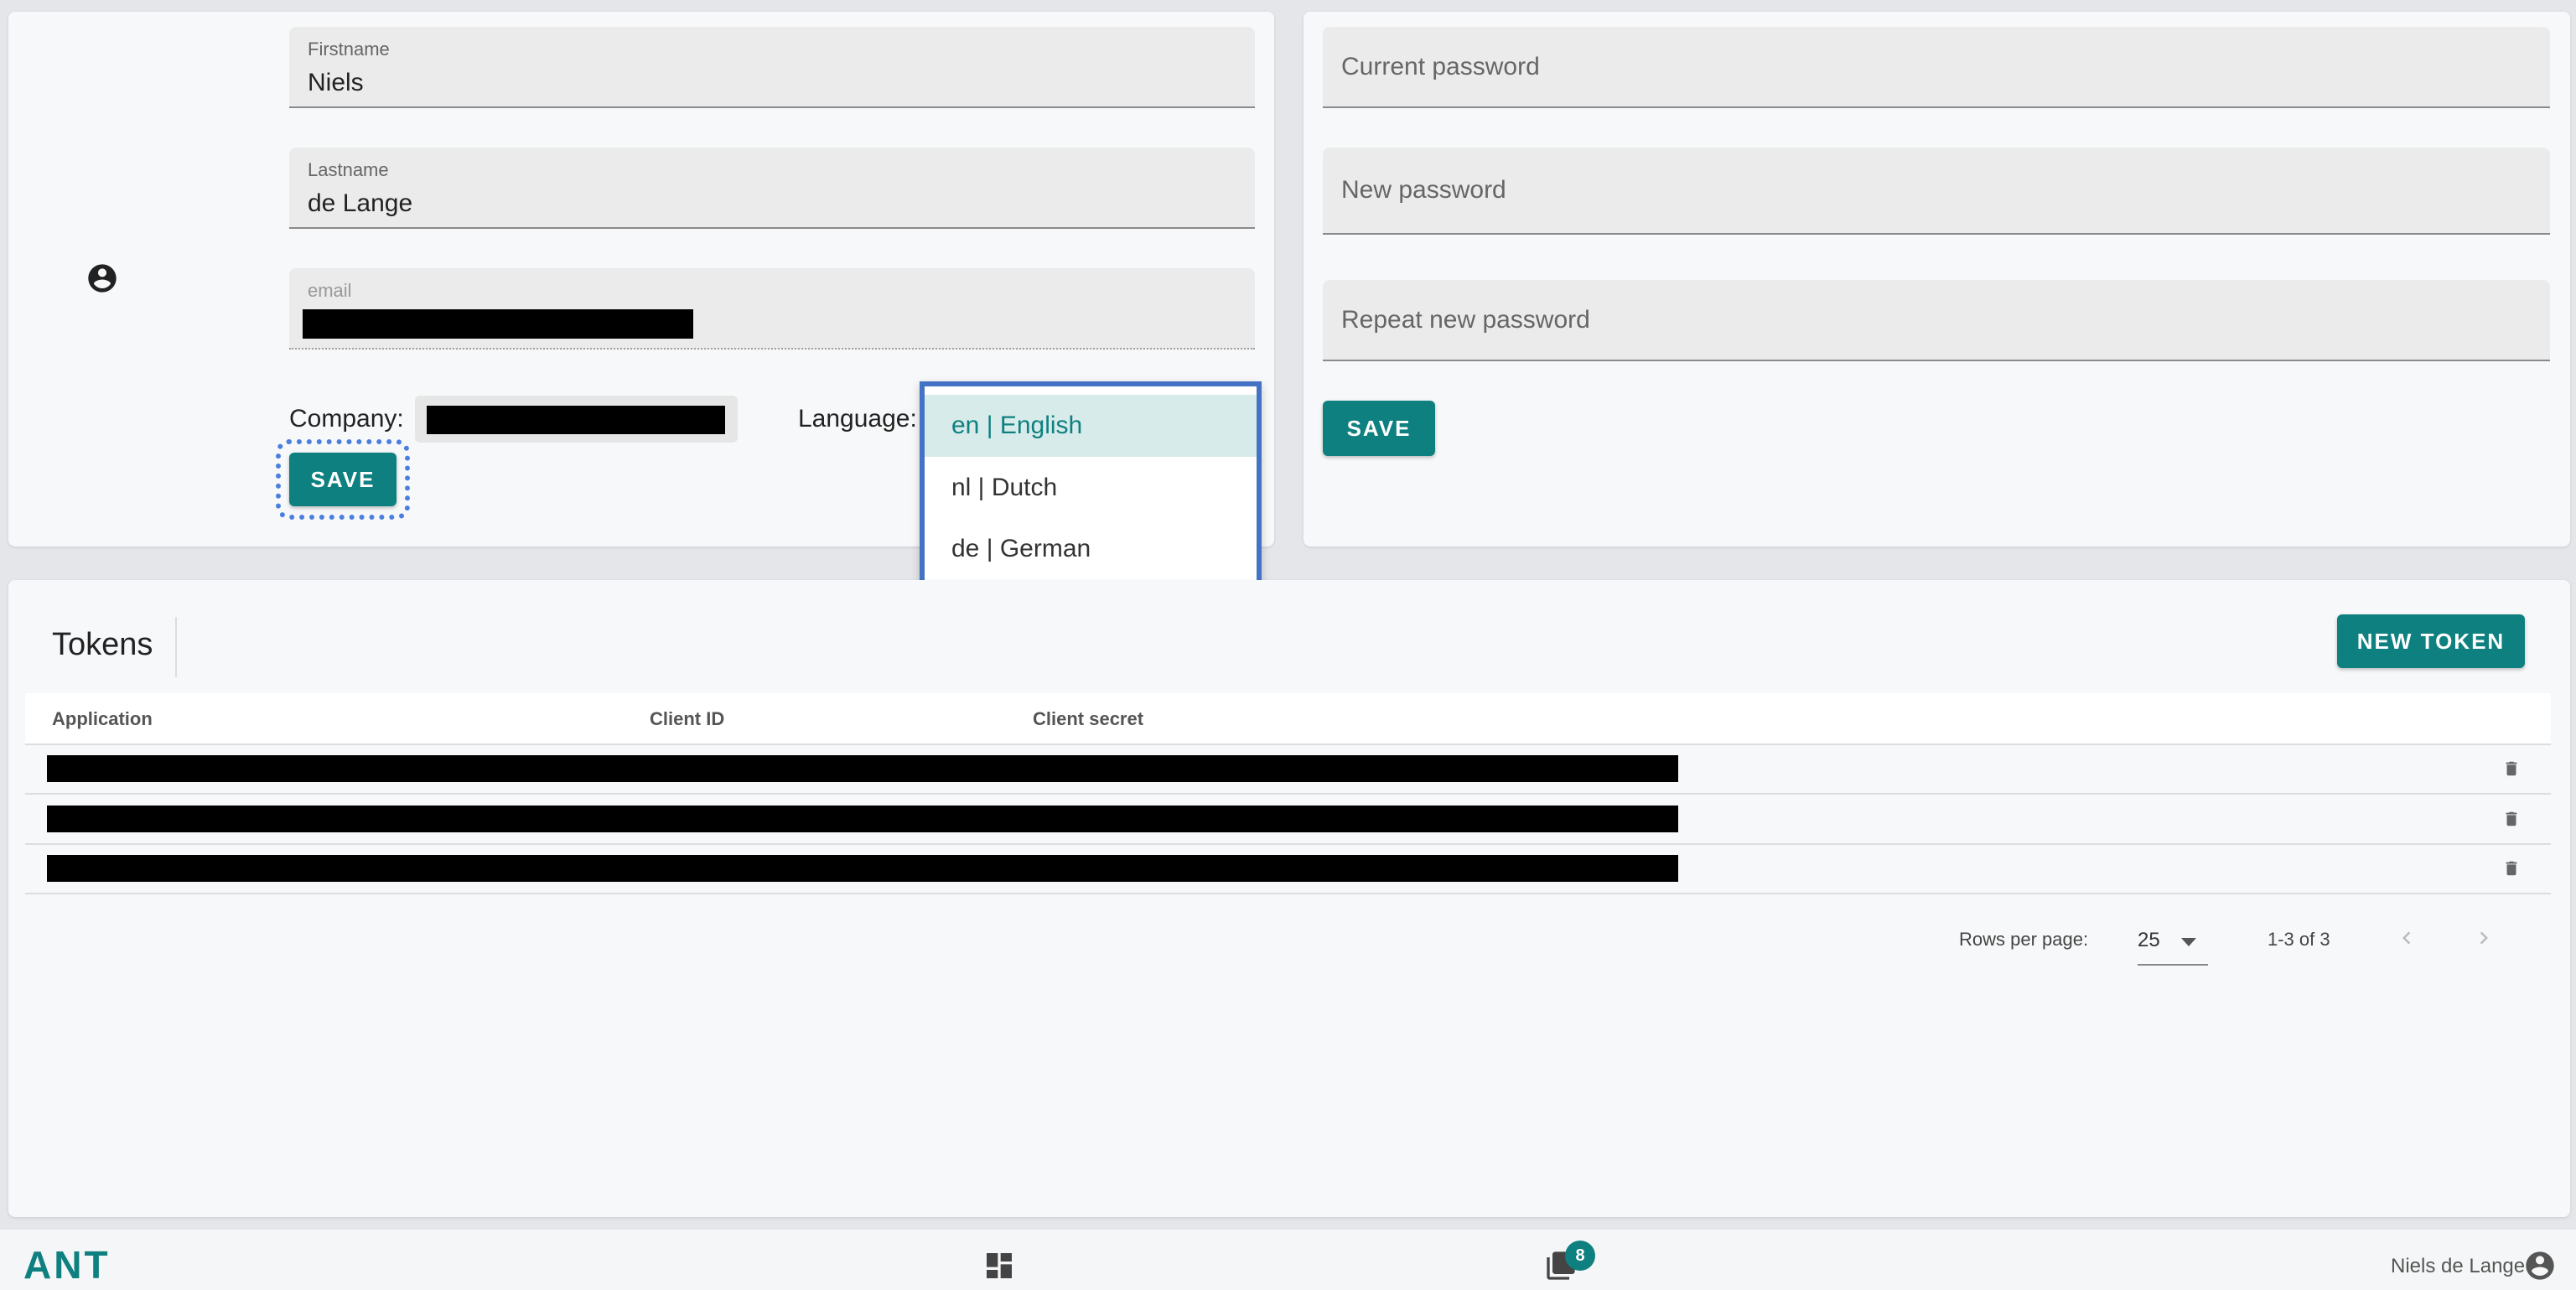 The image size is (2576, 1290). Describe the element at coordinates (102, 278) in the screenshot. I see `account-circle-icon` at that location.